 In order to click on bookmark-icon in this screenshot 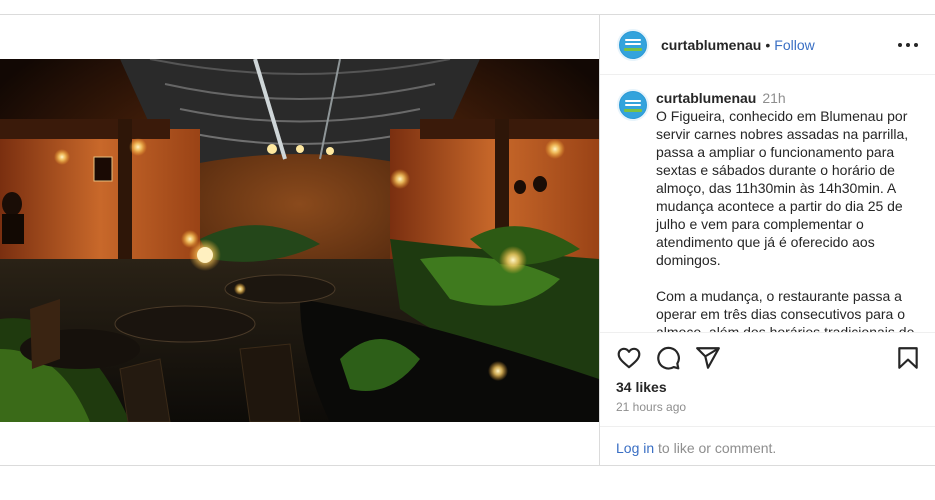, I will do `click(908, 358)`.